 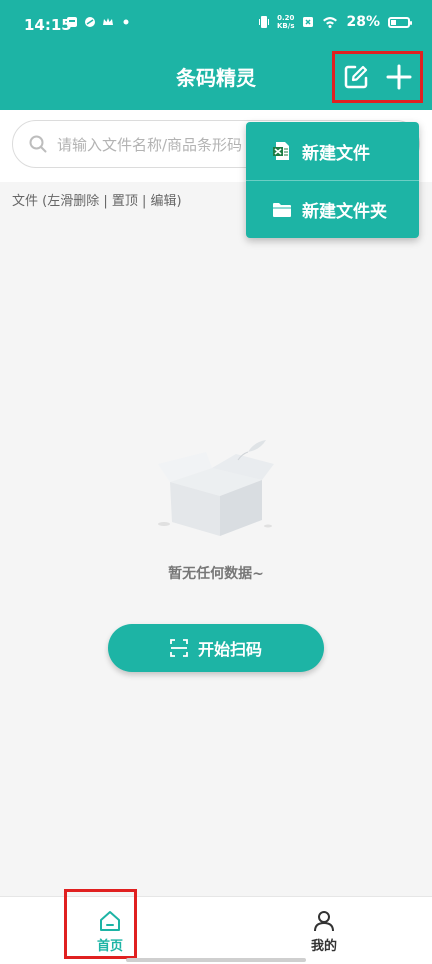 I want to click on file-list-hint: 文件 (左滑删除 | 置顶 | 编辑), so click(x=97, y=201).